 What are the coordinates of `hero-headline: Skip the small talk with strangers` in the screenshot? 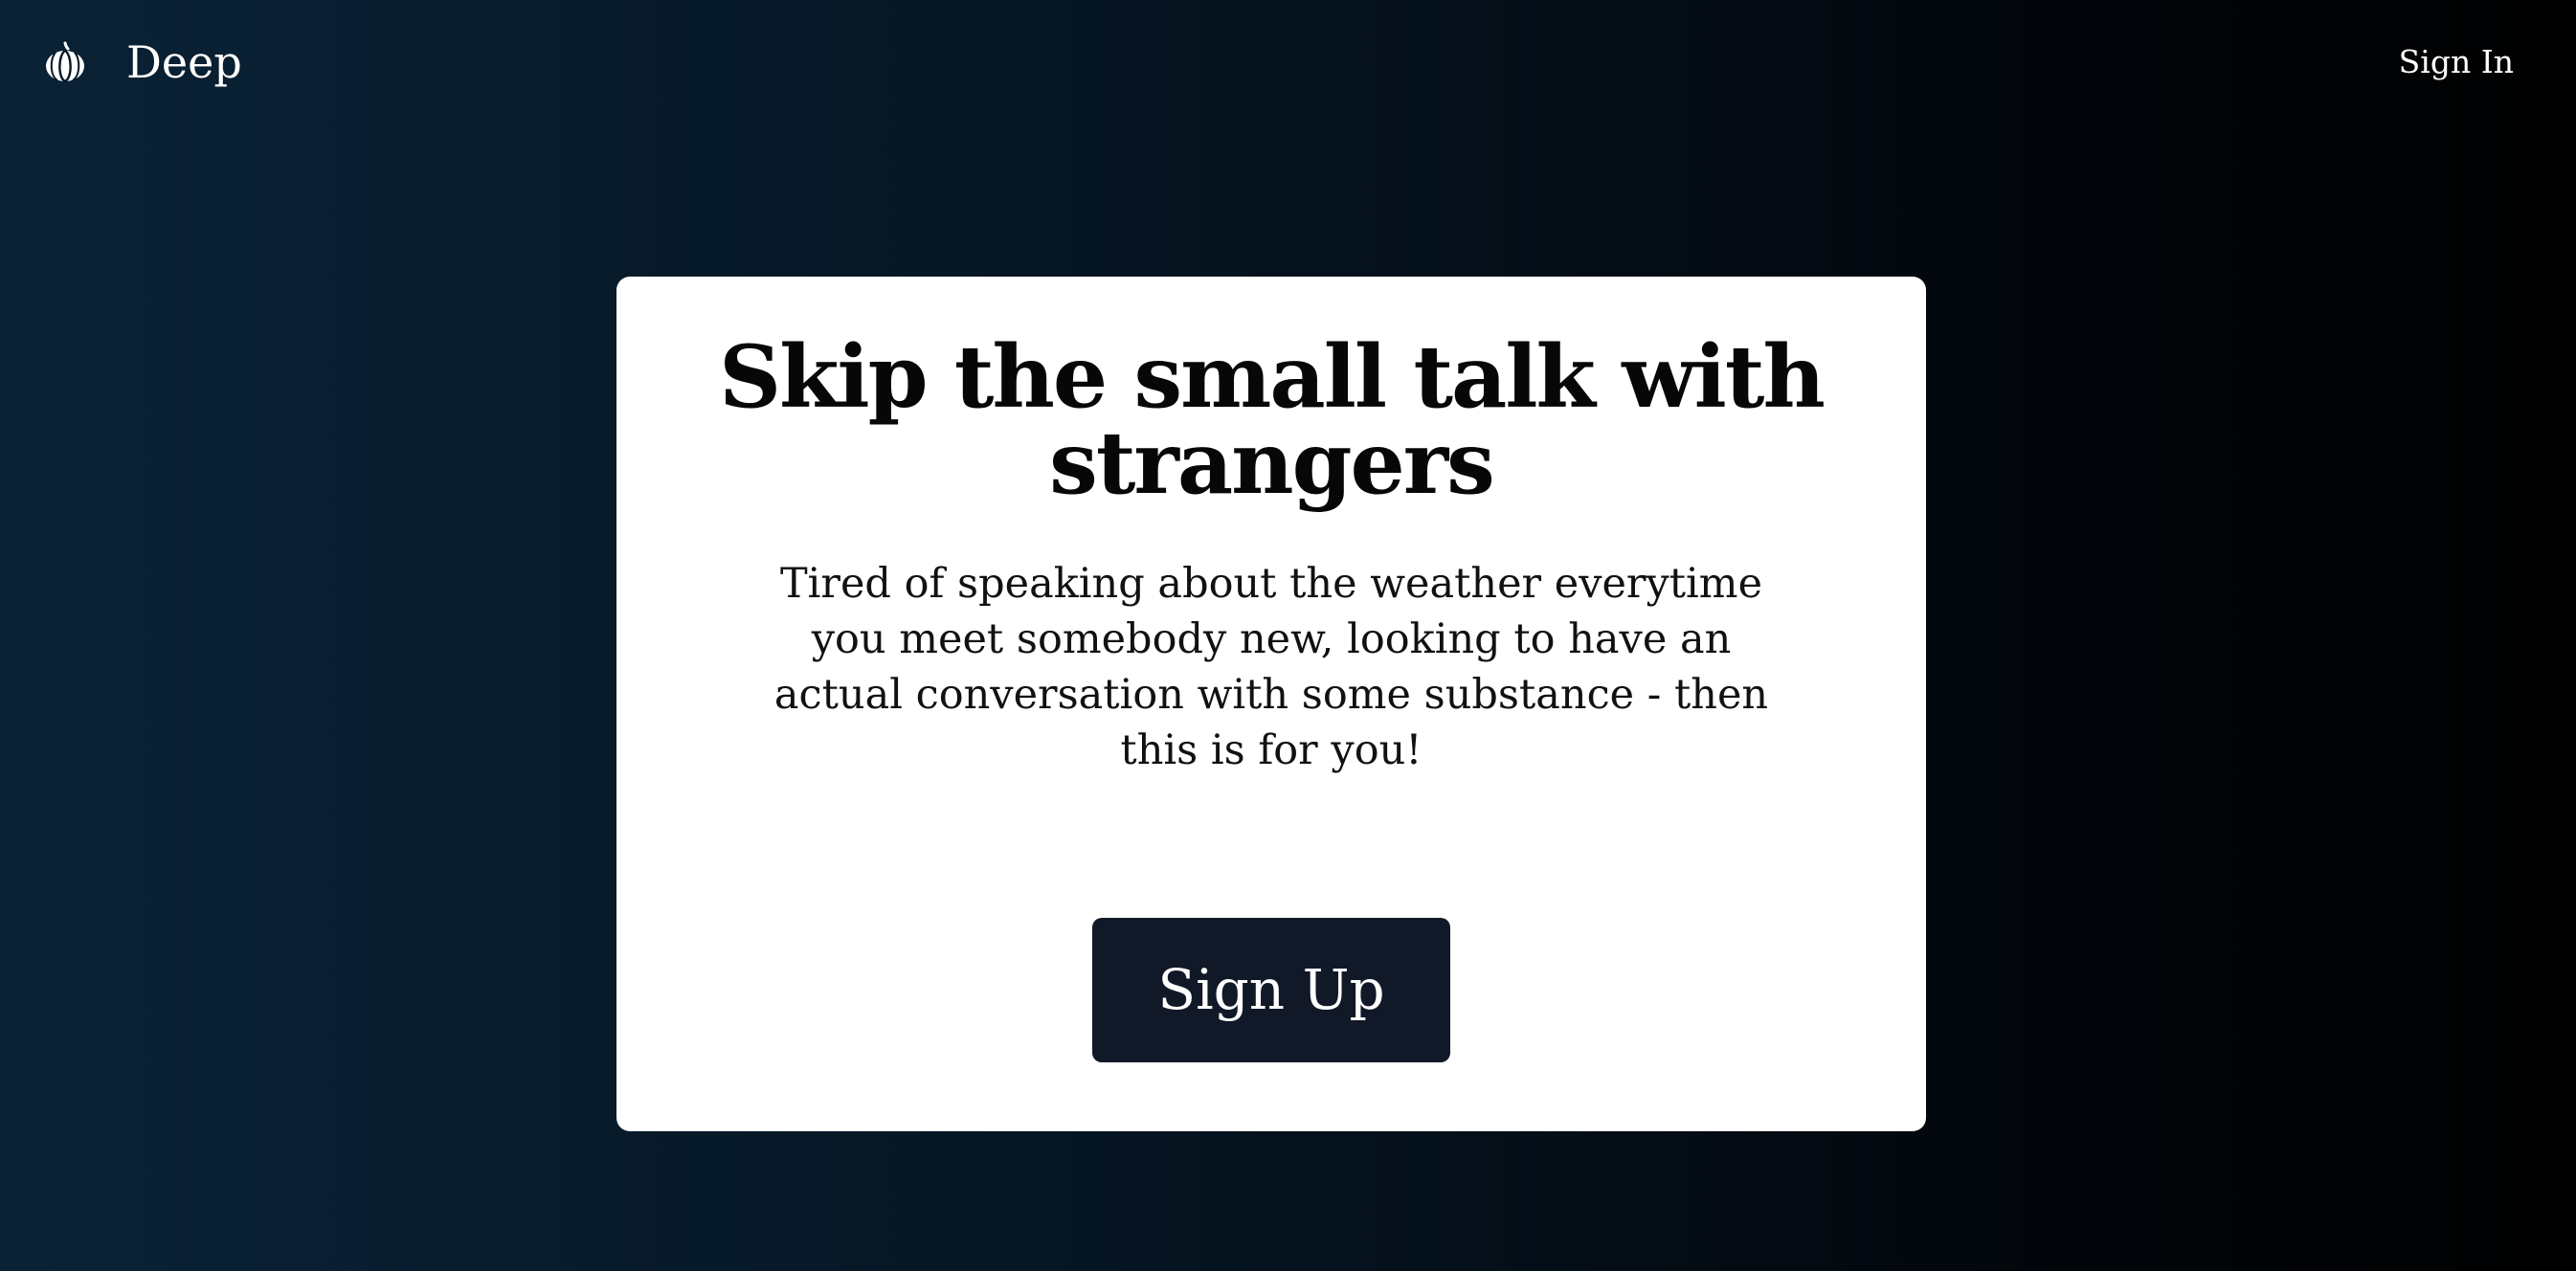 It's located at (1273, 420).